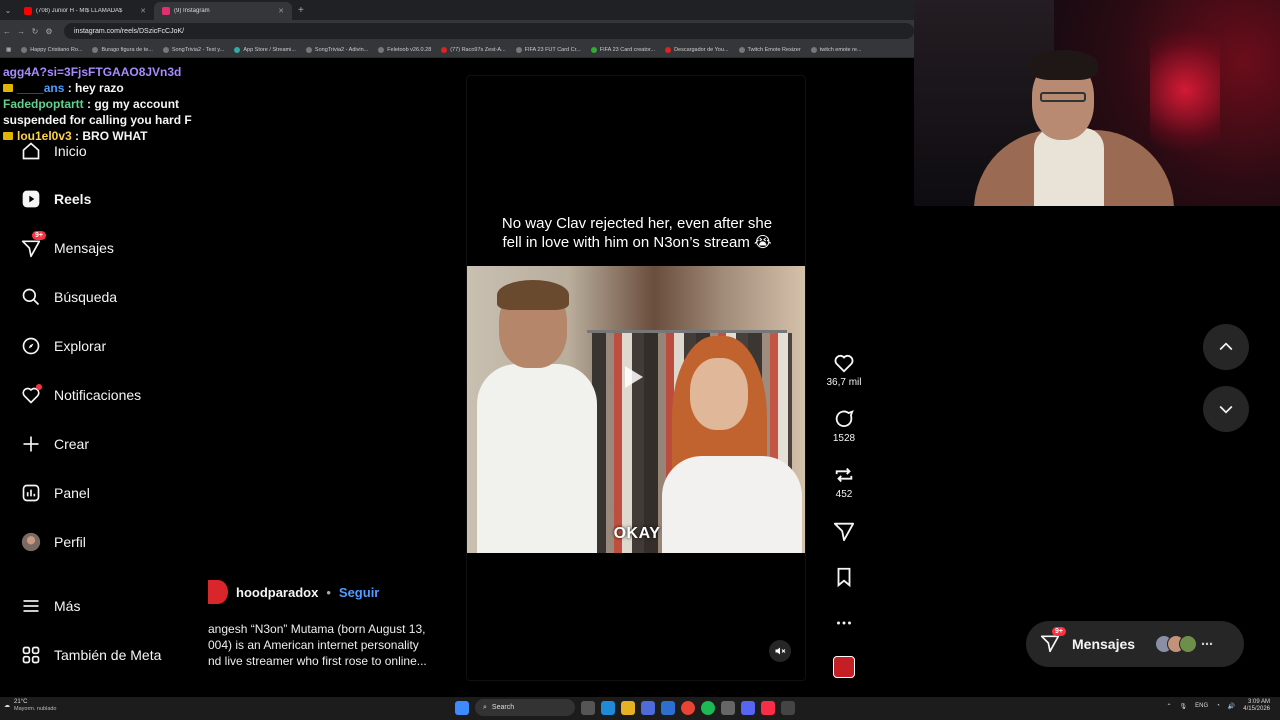 This screenshot has height=720, width=1280. I want to click on sidebar-item-tambien-de-meta: También de Meta, so click(90, 655).